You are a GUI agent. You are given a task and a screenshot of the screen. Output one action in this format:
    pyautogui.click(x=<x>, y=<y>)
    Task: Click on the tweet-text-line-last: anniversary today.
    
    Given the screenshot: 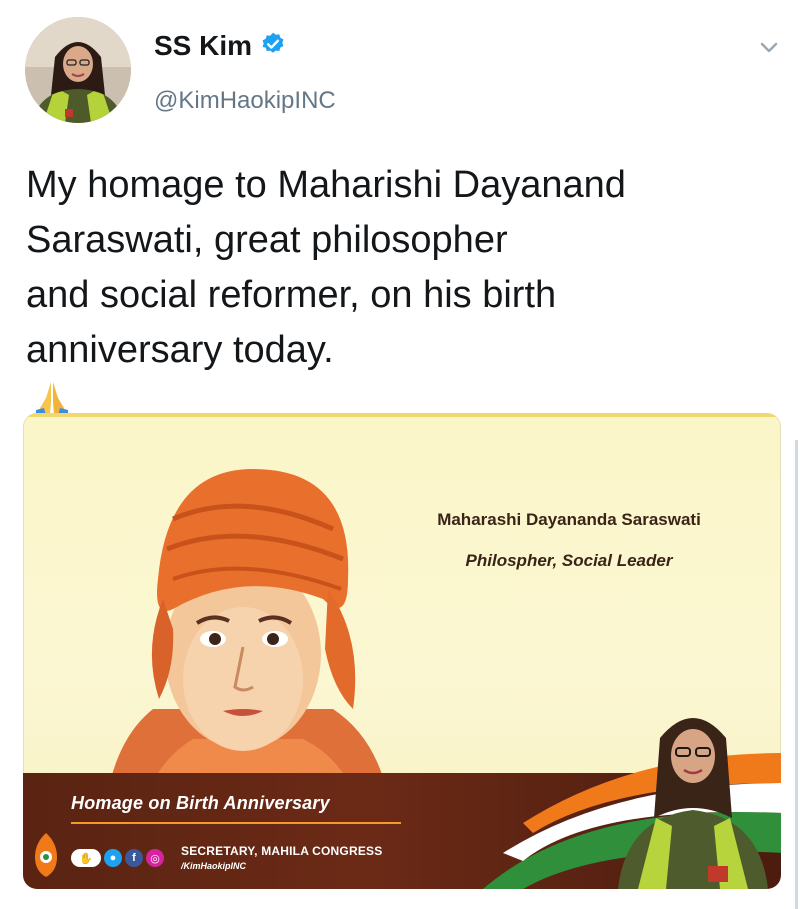 What is the action you would take?
    pyautogui.click(x=180, y=350)
    